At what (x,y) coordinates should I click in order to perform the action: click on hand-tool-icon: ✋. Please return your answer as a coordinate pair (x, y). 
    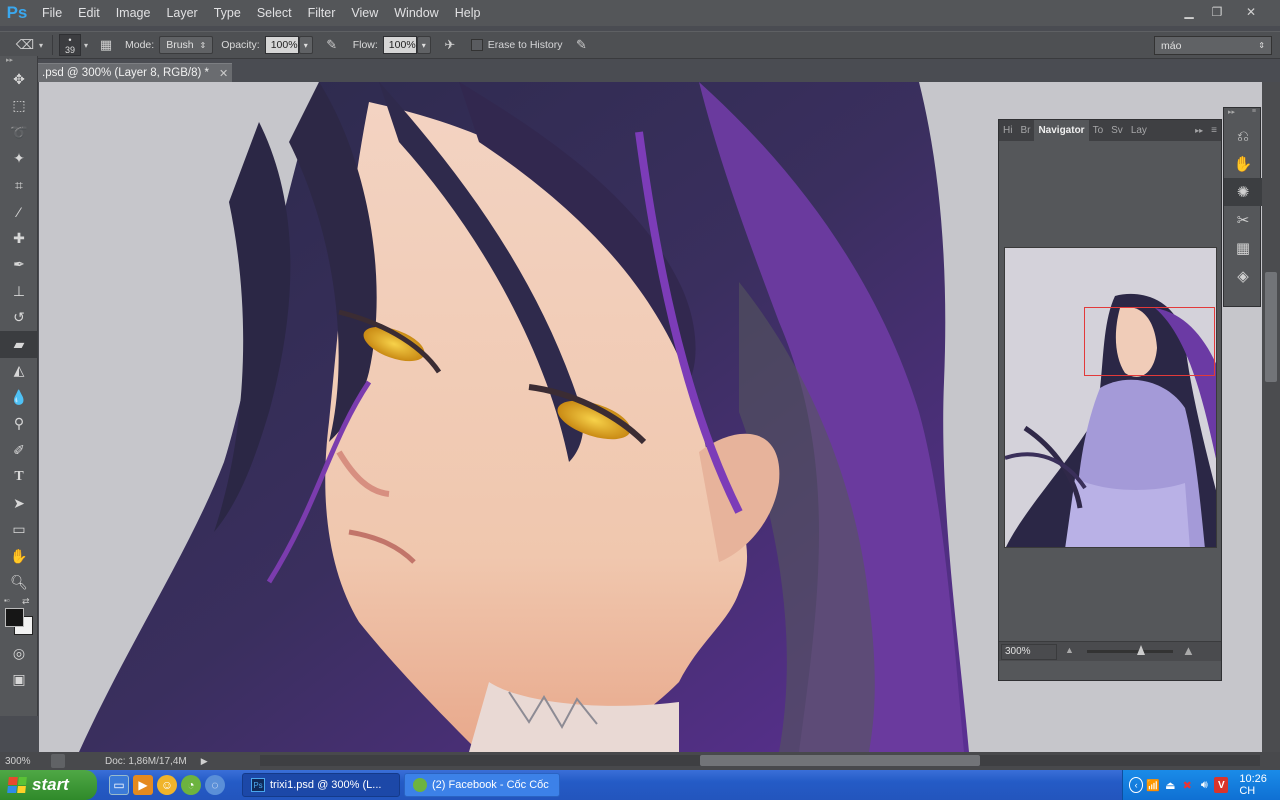
    Looking at the image, I should click on (19, 556).